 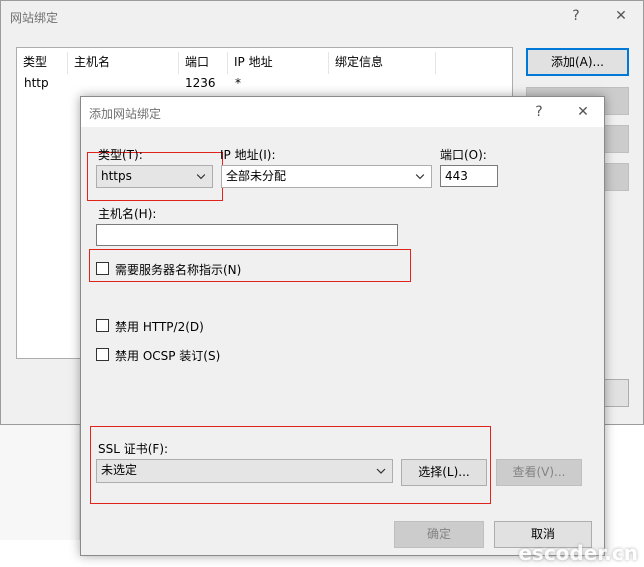 What do you see at coordinates (439, 534) in the screenshot?
I see `ok-button: 确定` at bounding box center [439, 534].